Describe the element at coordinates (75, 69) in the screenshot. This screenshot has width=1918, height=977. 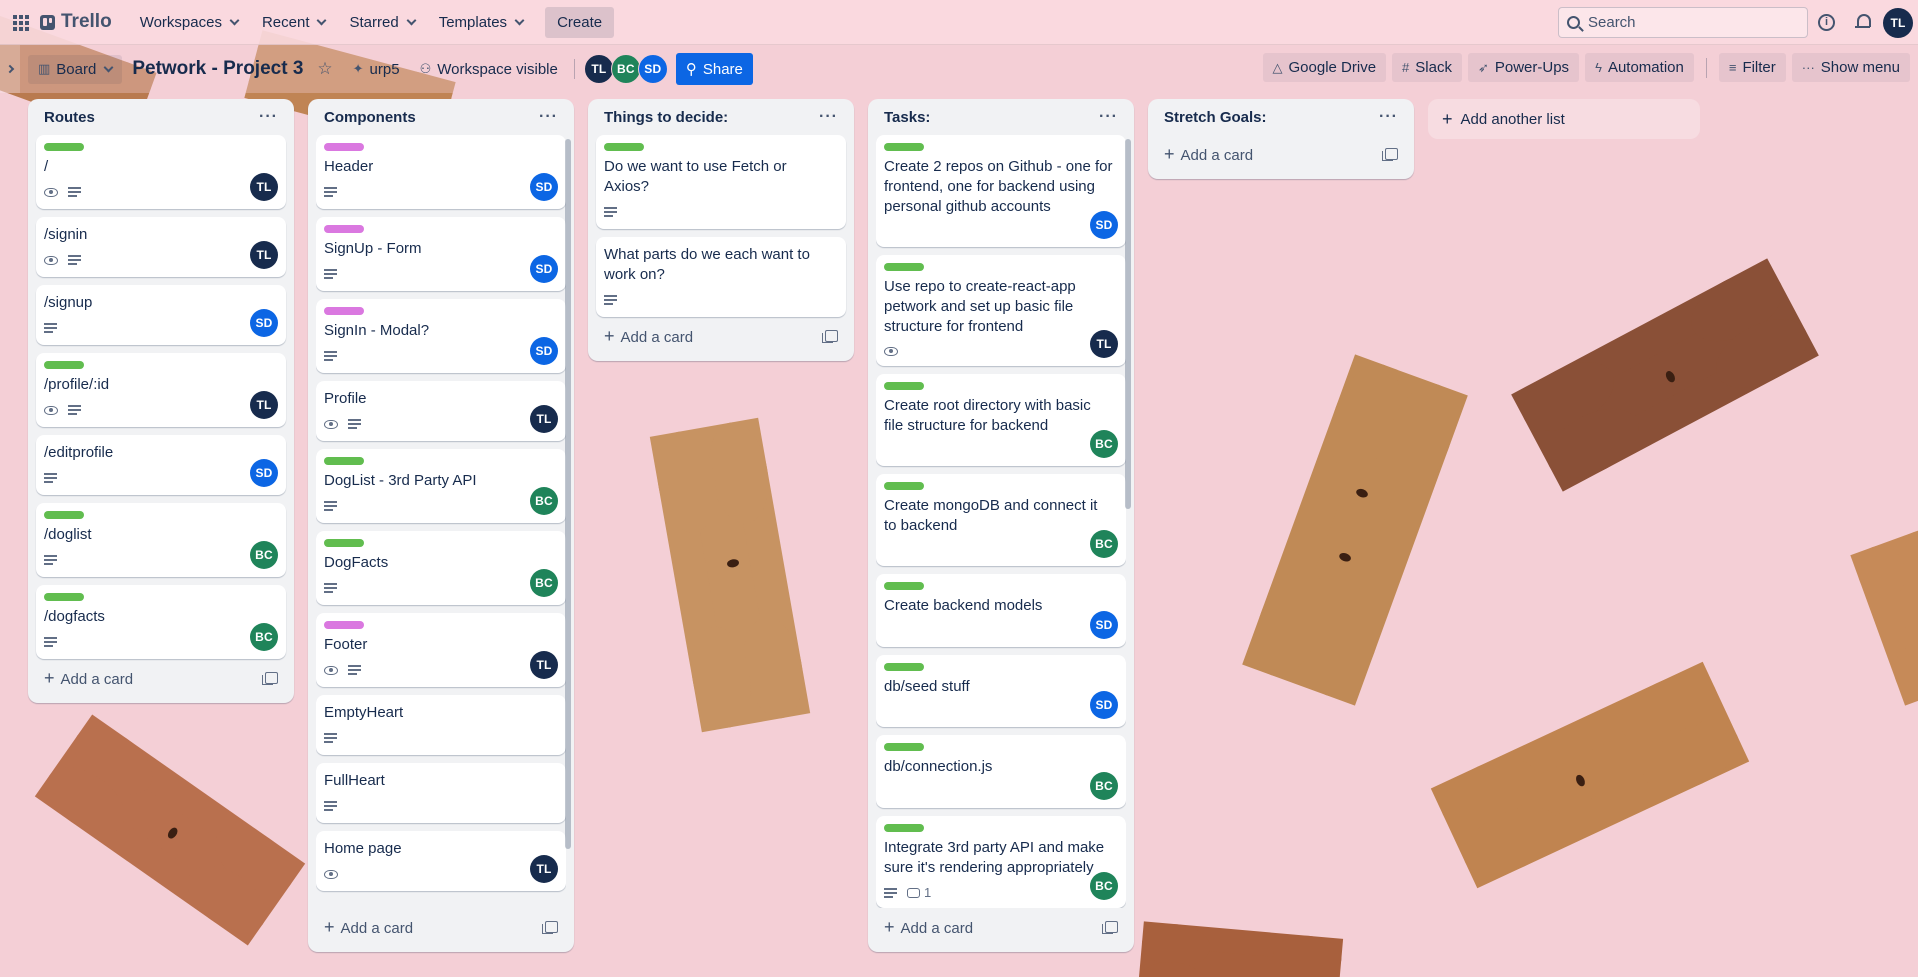
I see `board-view-switcher: ▥ Board` at that location.